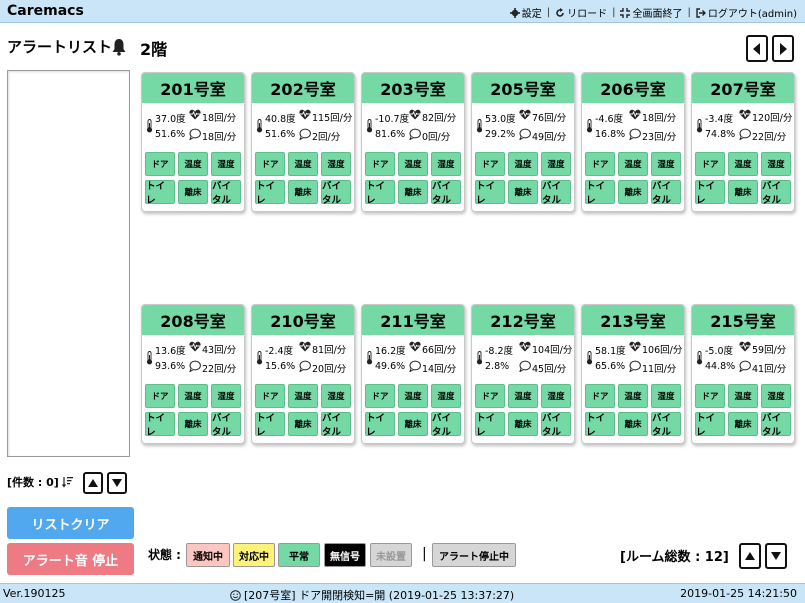 This screenshot has width=805, height=603. Describe the element at coordinates (523, 88) in the screenshot. I see `room-title: 205号室` at that location.